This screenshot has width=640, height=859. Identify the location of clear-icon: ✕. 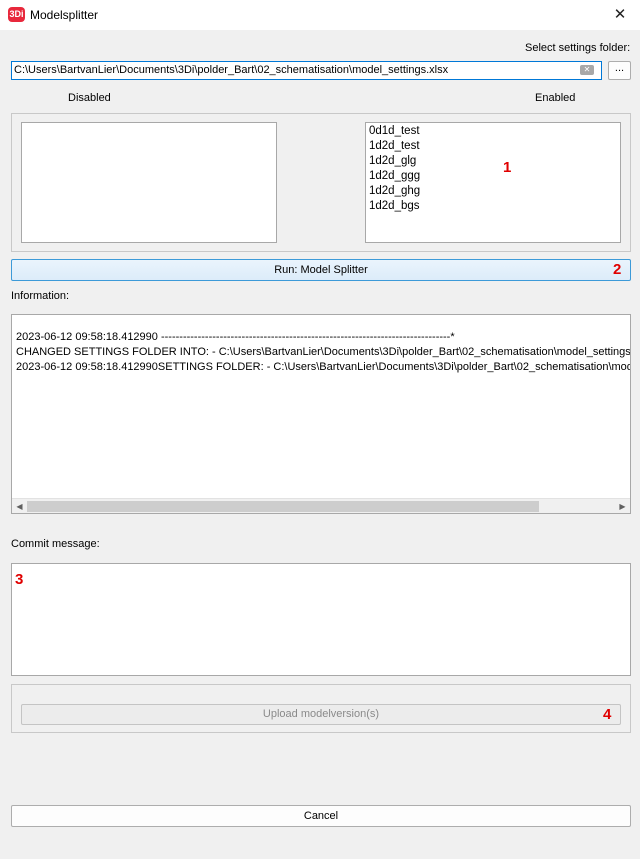
(587, 70).